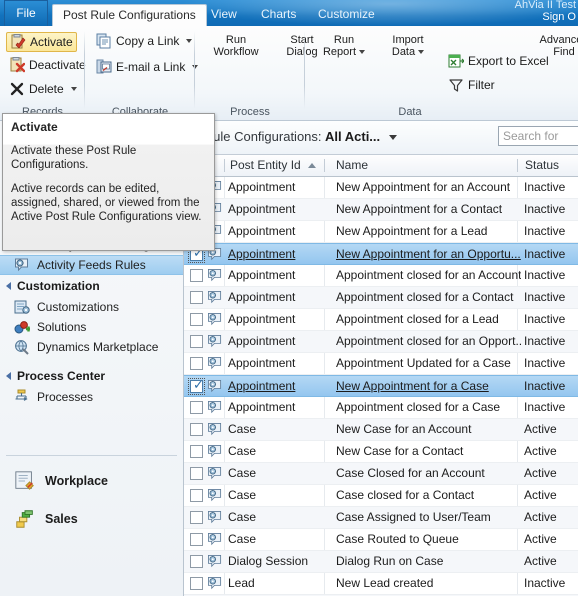  I want to click on row-checkbox: ✓, so click(196, 386).